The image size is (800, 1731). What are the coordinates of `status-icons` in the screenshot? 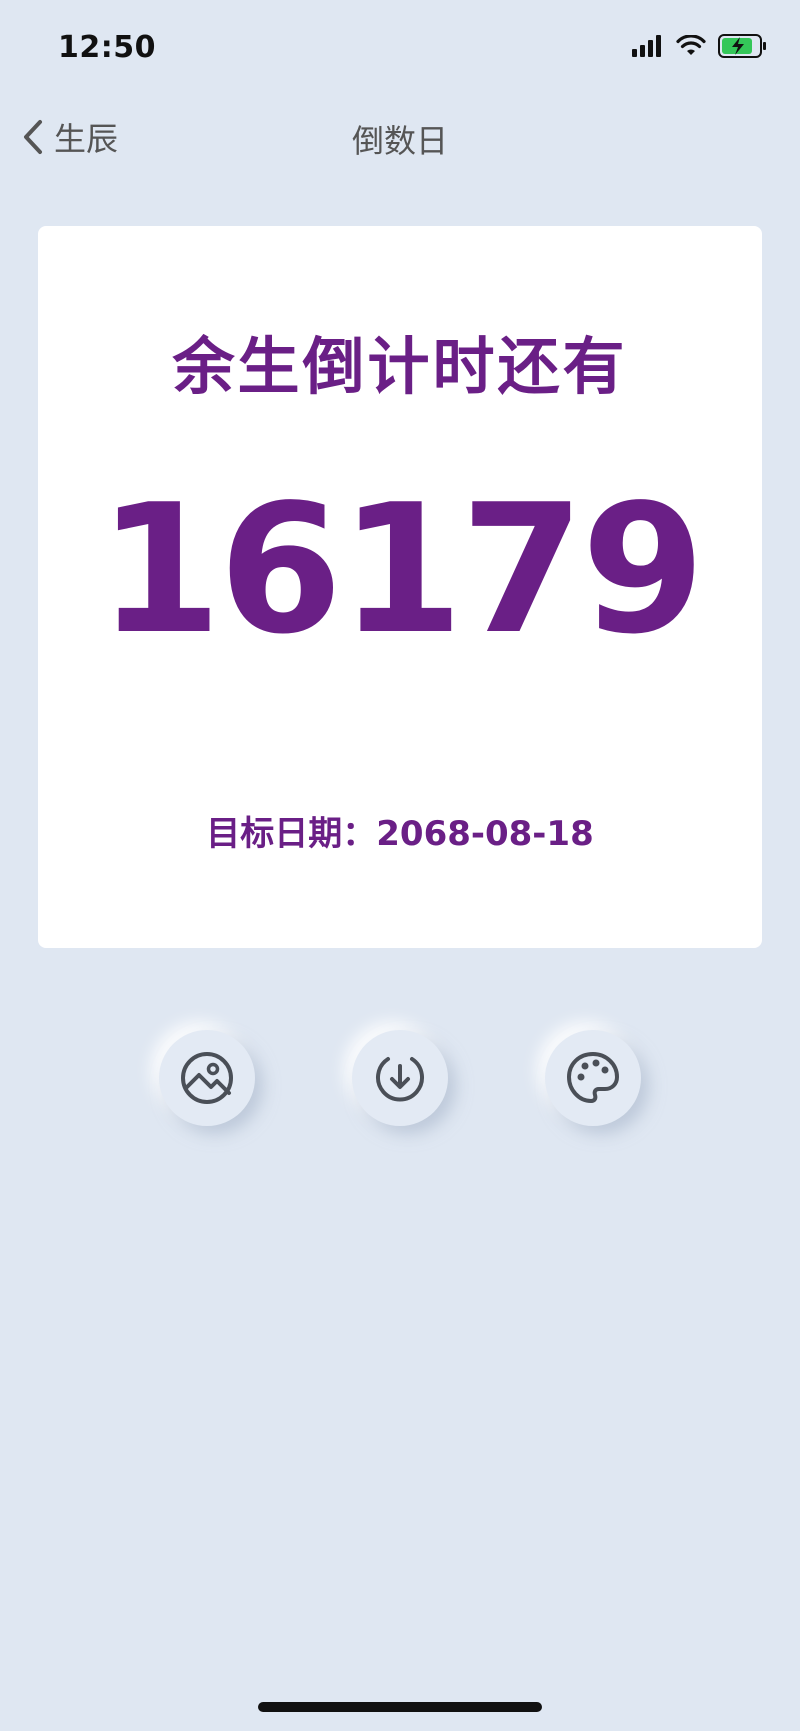 It's located at (700, 46).